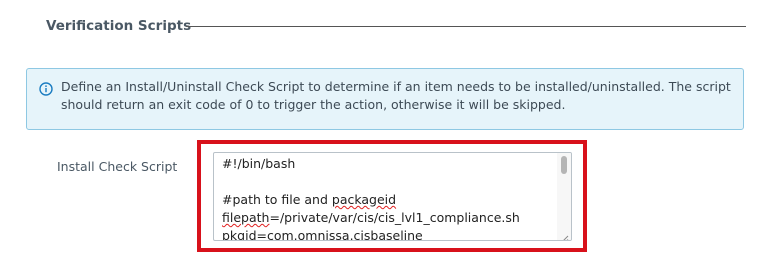 The height and width of the screenshot is (260, 770). I want to click on info-circle-icon, so click(46, 88).